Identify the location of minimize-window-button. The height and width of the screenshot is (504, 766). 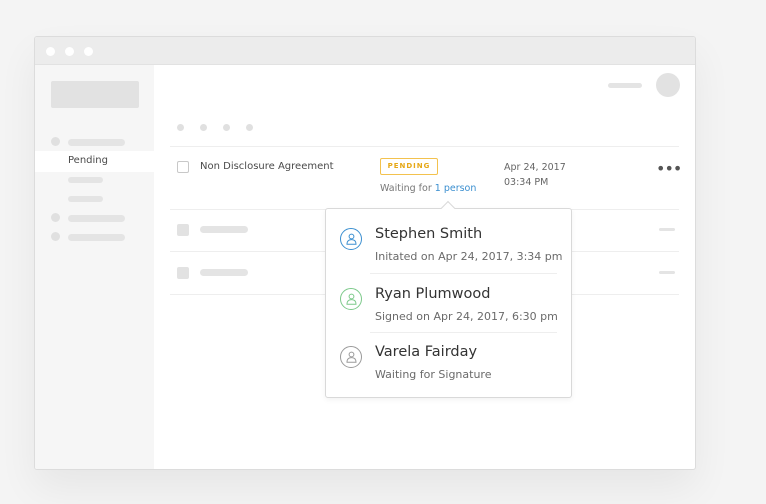
(69, 51).